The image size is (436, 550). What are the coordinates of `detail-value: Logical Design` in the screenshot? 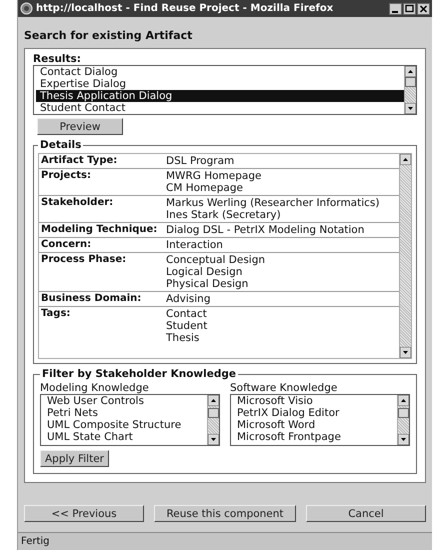 It's located at (205, 272).